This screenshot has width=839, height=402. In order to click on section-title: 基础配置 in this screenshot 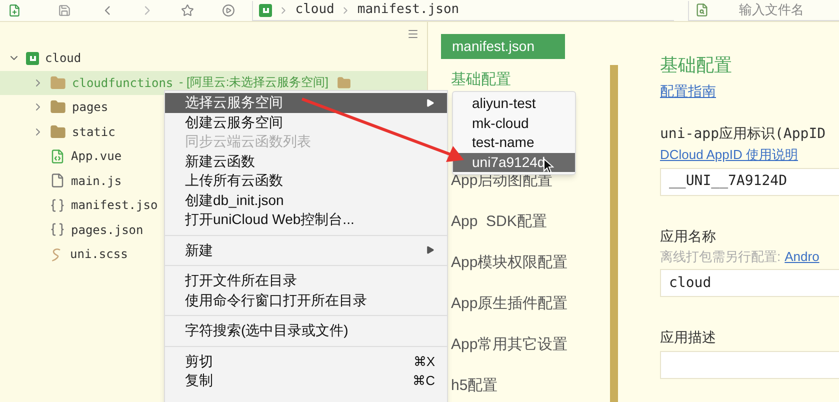, I will do `click(696, 65)`.